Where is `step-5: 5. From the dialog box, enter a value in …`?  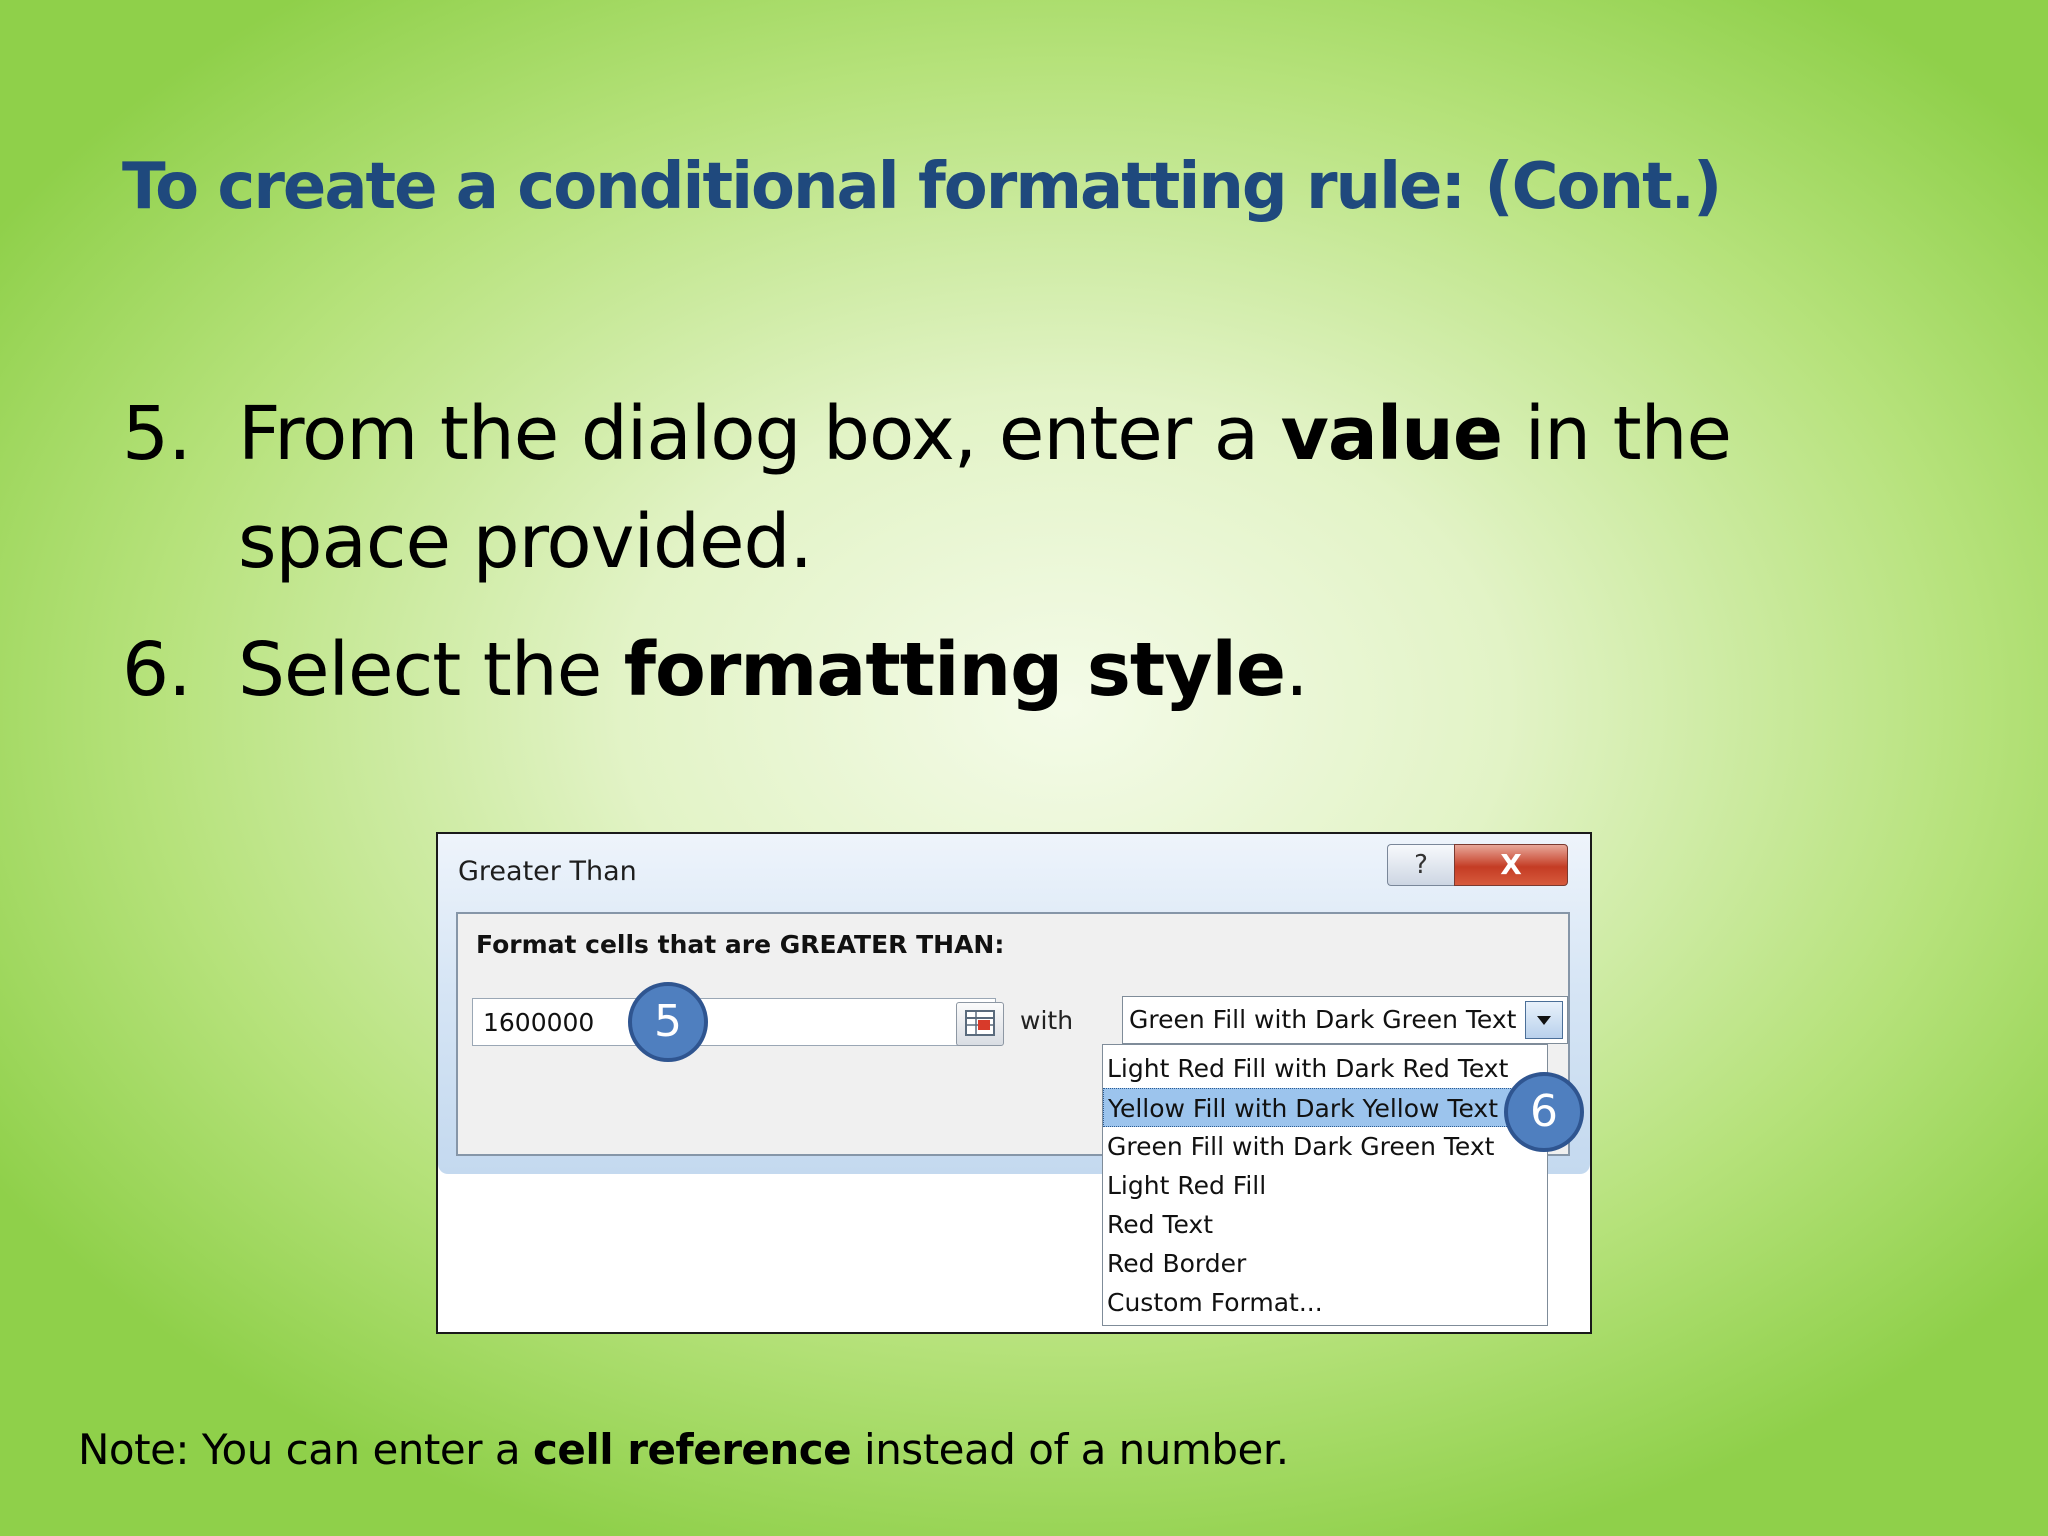
step-5: 5. From the dialog box, enter a value in … is located at coordinates (1020, 488).